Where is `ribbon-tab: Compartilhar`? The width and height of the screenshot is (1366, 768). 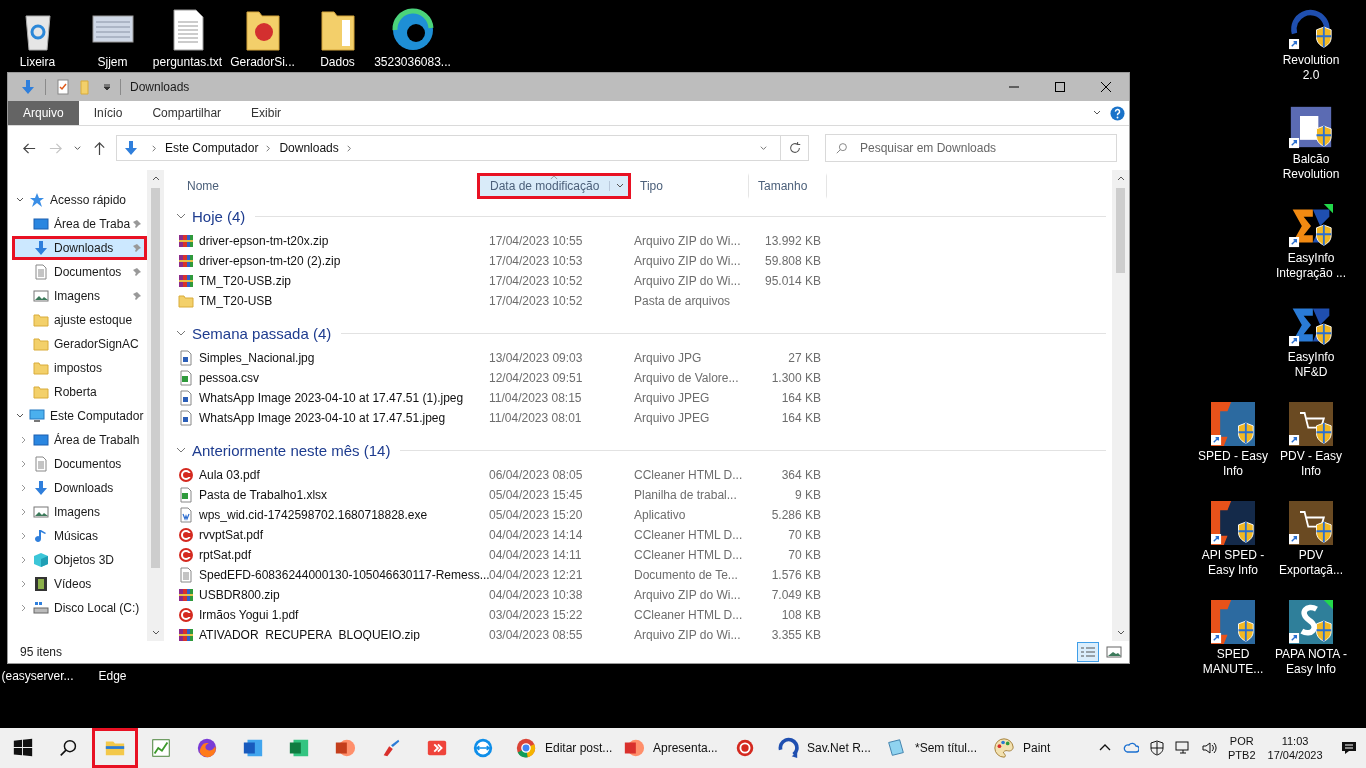 ribbon-tab: Compartilhar is located at coordinates (187, 113).